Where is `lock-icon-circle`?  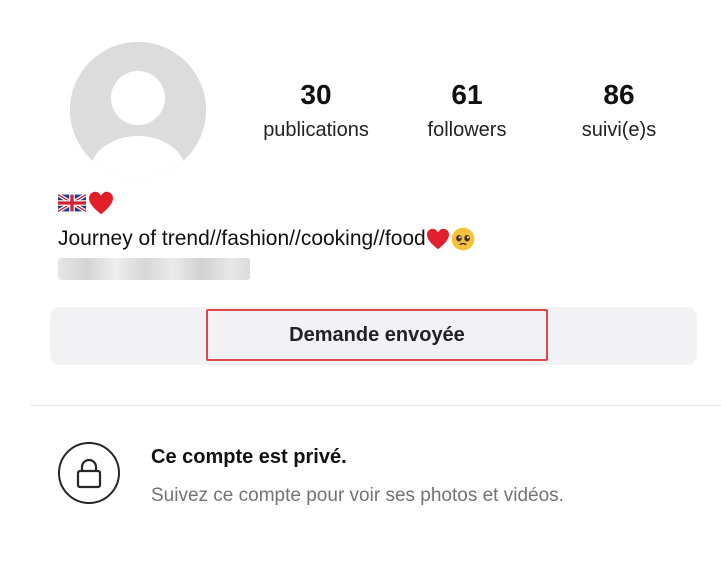
lock-icon-circle is located at coordinates (89, 473).